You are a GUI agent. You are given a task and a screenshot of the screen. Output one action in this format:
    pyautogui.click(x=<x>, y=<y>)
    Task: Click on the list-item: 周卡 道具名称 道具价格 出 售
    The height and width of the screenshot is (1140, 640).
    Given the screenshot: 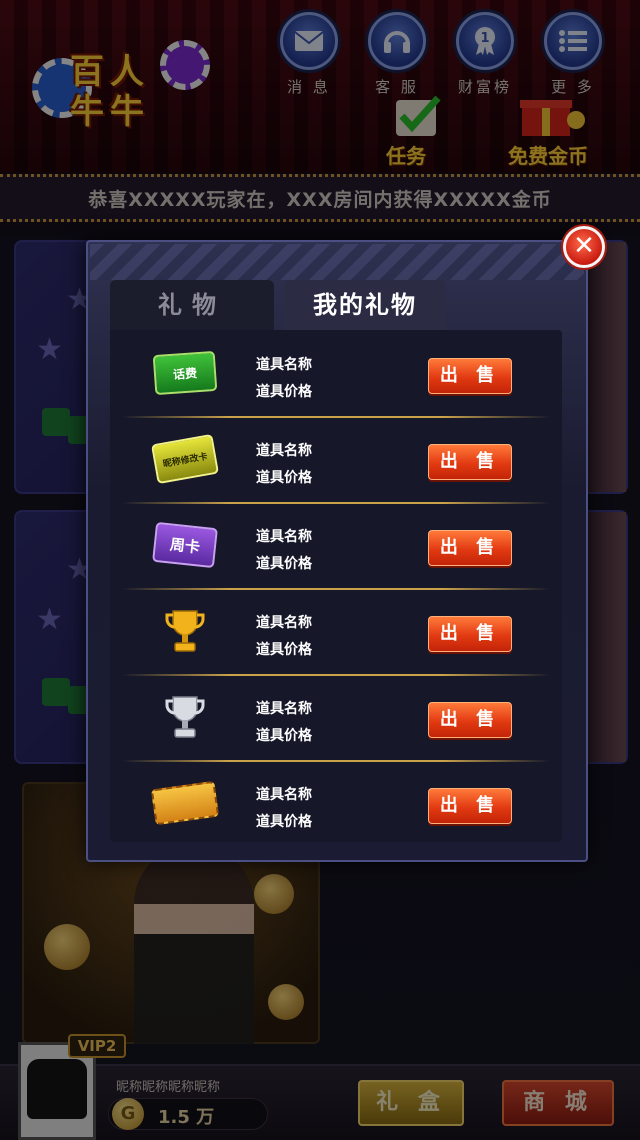 What is the action you would take?
    pyautogui.click(x=336, y=546)
    